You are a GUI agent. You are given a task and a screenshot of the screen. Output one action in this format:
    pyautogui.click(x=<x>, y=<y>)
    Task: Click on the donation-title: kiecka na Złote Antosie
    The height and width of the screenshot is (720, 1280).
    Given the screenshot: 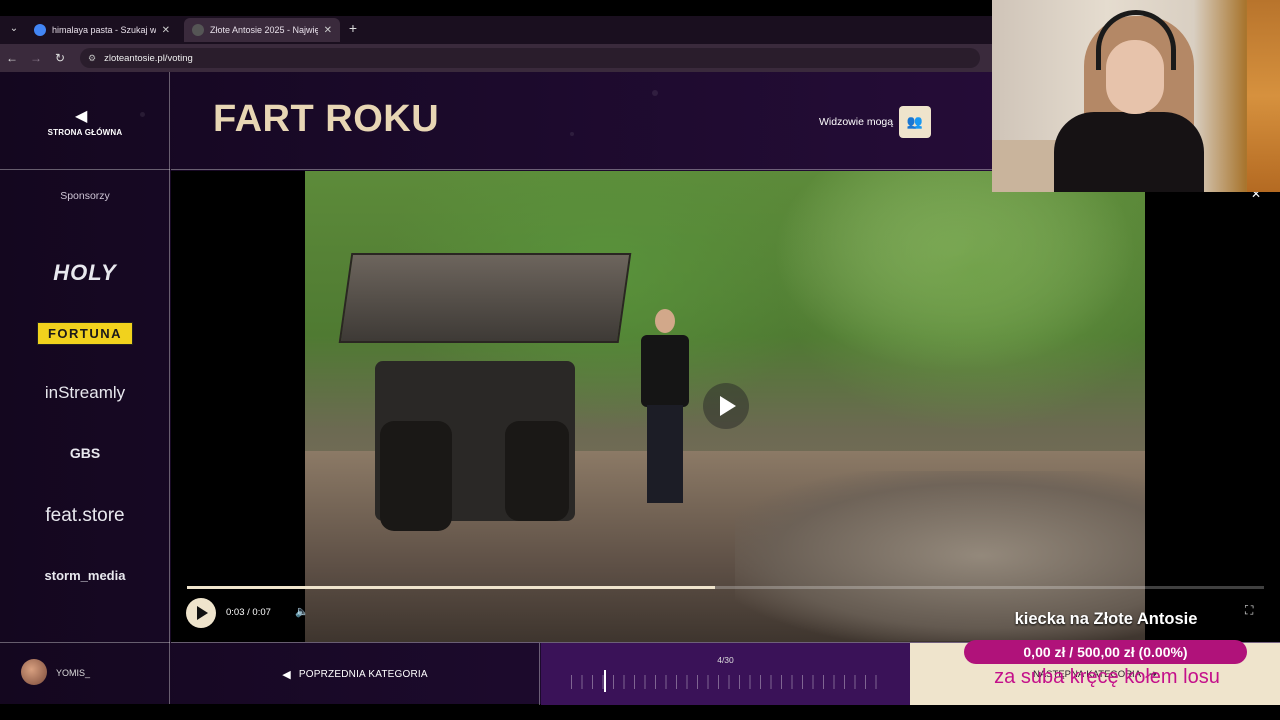 What is the action you would take?
    pyautogui.click(x=1106, y=619)
    